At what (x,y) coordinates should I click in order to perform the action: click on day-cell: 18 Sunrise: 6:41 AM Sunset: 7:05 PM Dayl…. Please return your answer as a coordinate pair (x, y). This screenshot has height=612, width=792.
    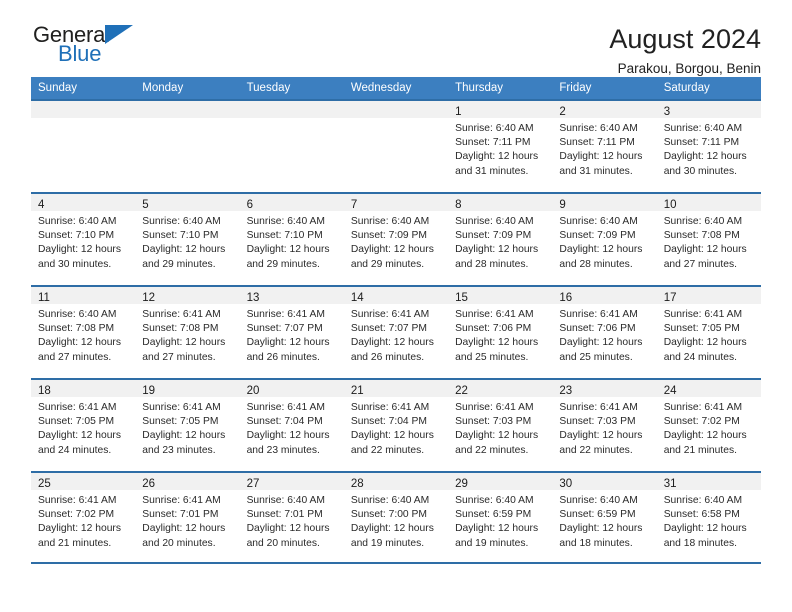
    Looking at the image, I should click on (83, 425).